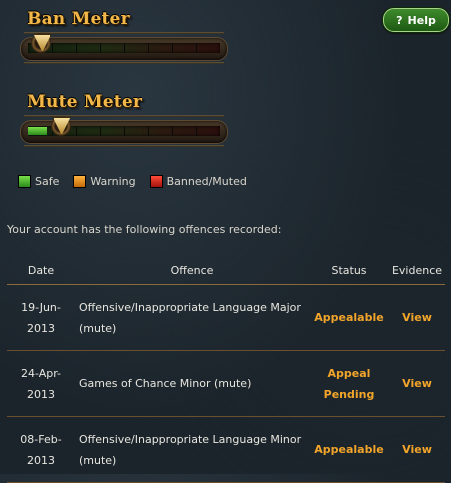 The image size is (451, 483). Describe the element at coordinates (192, 383) in the screenshot. I see `offence-cell: Games of Chance Minor (mute)` at that location.